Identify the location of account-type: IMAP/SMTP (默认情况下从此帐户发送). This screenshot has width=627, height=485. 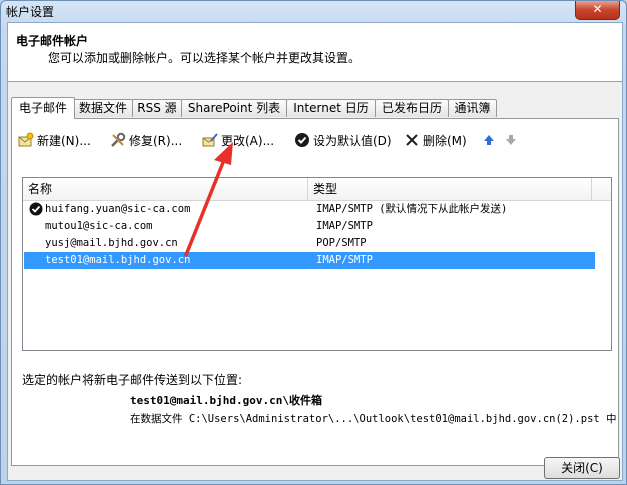
(412, 209).